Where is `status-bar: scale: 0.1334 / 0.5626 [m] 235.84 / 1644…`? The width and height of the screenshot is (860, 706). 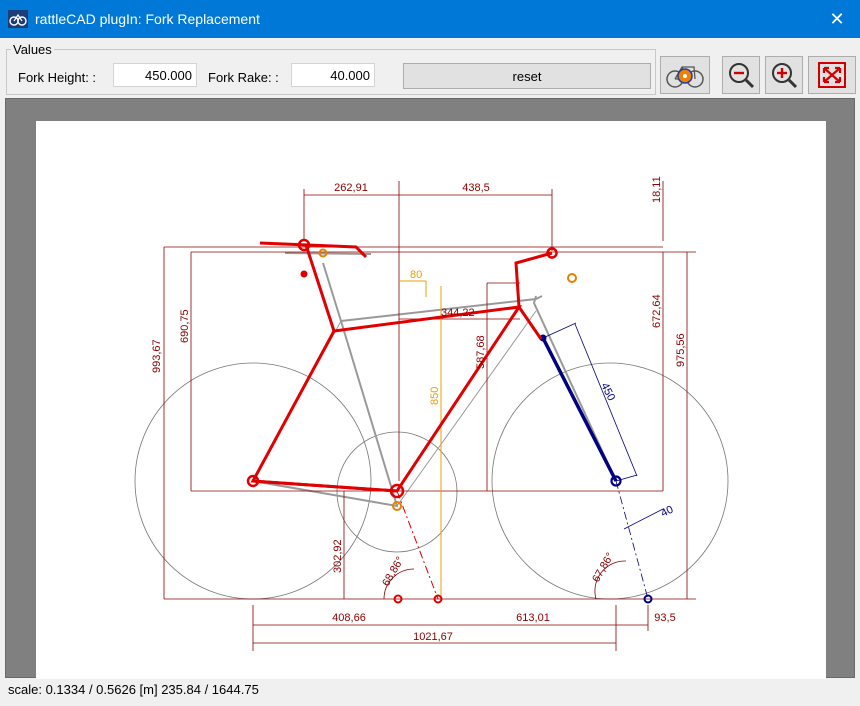
status-bar: scale: 0.1334 / 0.5626 [m] 235.84 / 1644… is located at coordinates (133, 689).